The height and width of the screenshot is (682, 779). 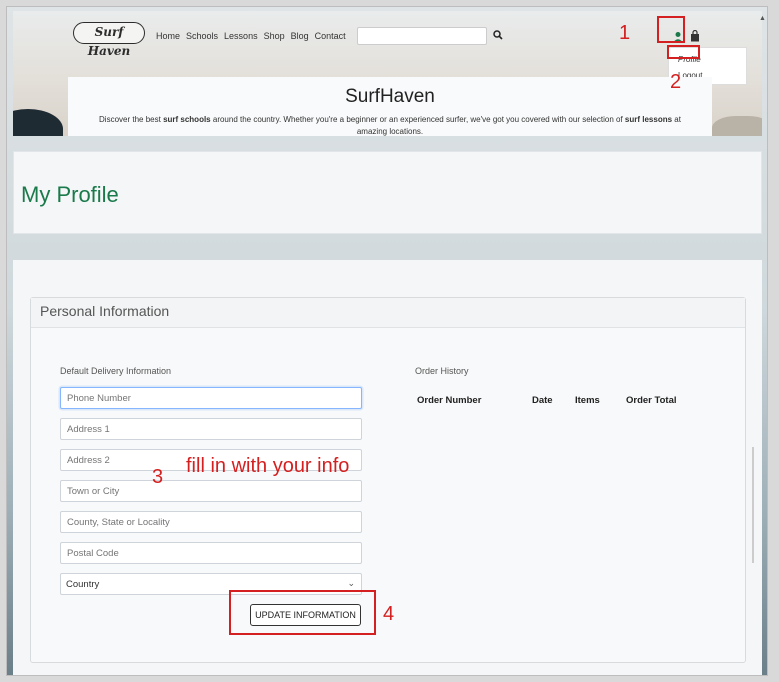 What do you see at coordinates (131, 119) in the screenshot?
I see `tagline-part: Discover the best` at bounding box center [131, 119].